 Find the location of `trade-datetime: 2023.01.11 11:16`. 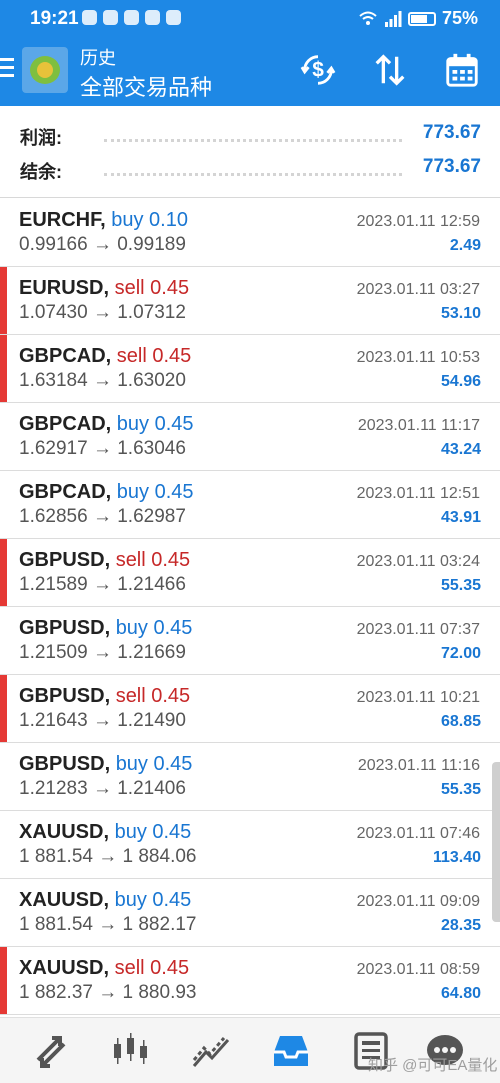

trade-datetime: 2023.01.11 11:16 is located at coordinates (418, 765).